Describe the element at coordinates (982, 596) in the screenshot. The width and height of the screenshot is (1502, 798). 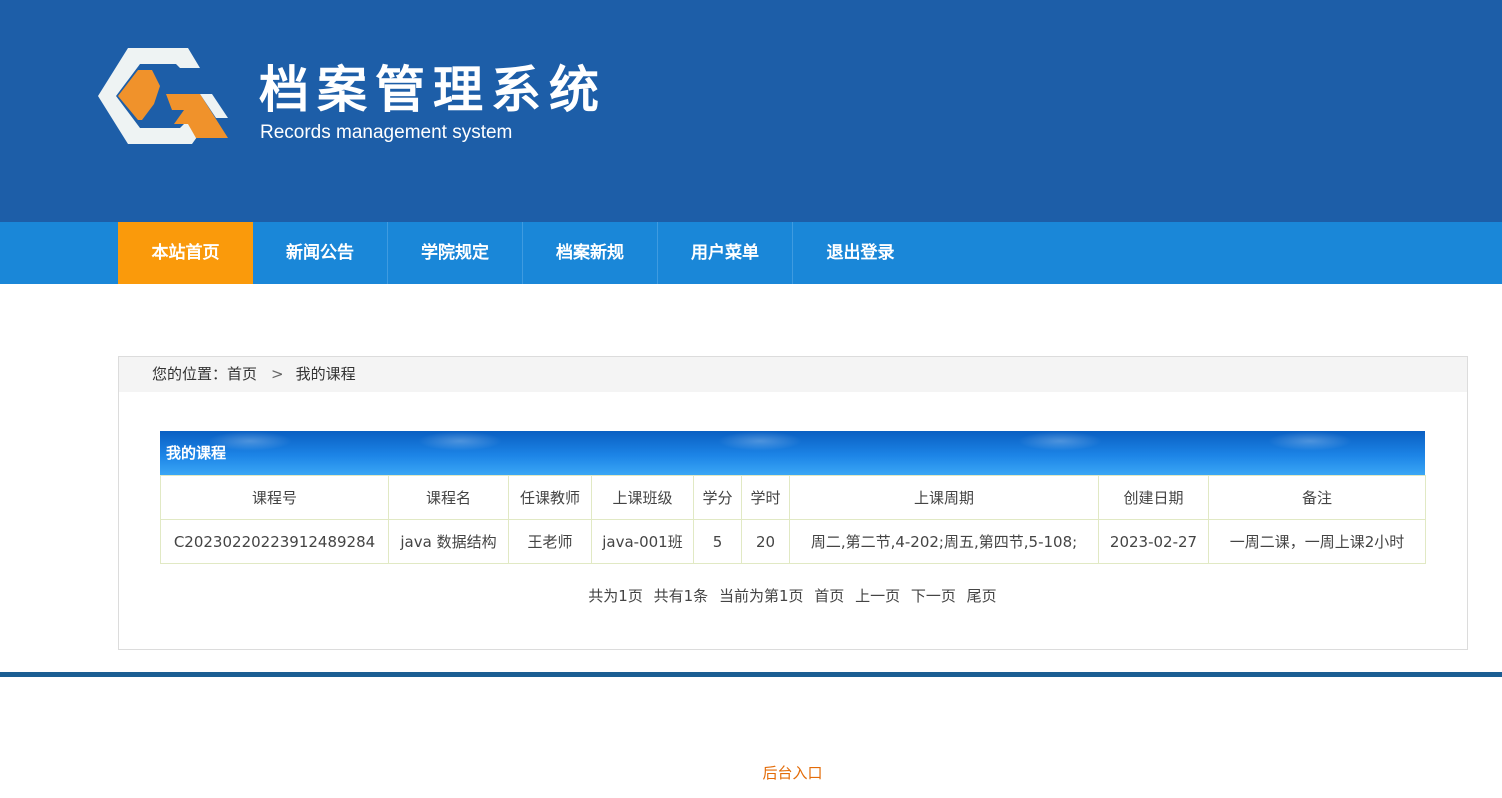
I see `pager-last-link: 尾页` at that location.